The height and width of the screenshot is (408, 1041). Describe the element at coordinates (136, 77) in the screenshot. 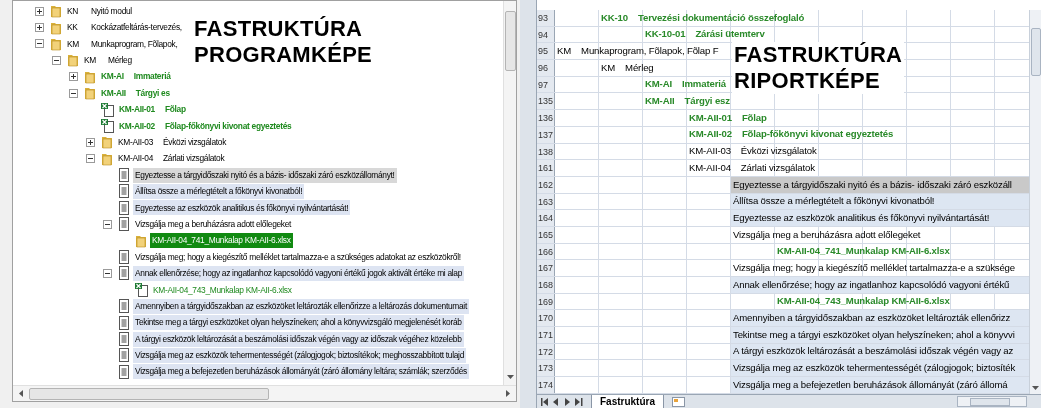

I see `tree-item: KM-AI Immateriá` at that location.